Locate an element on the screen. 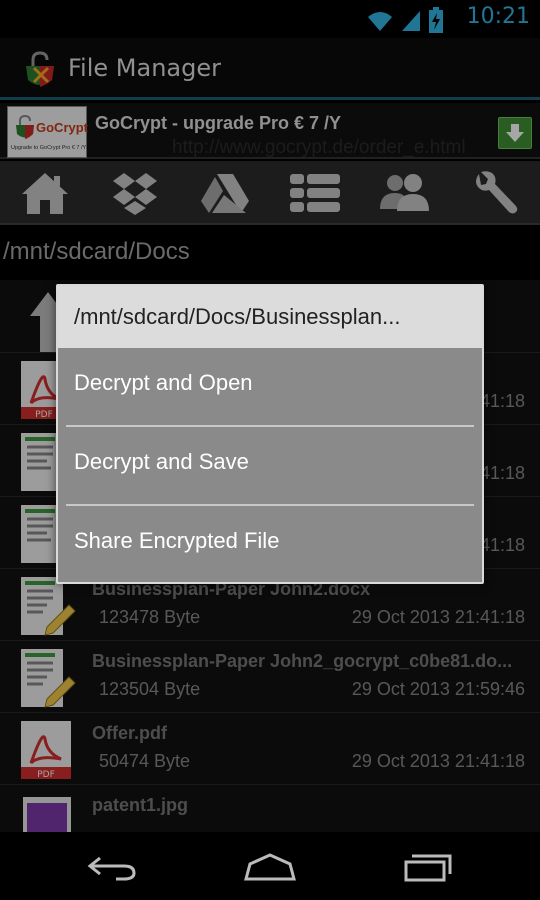  recent-apps-icon is located at coordinates (428, 868).